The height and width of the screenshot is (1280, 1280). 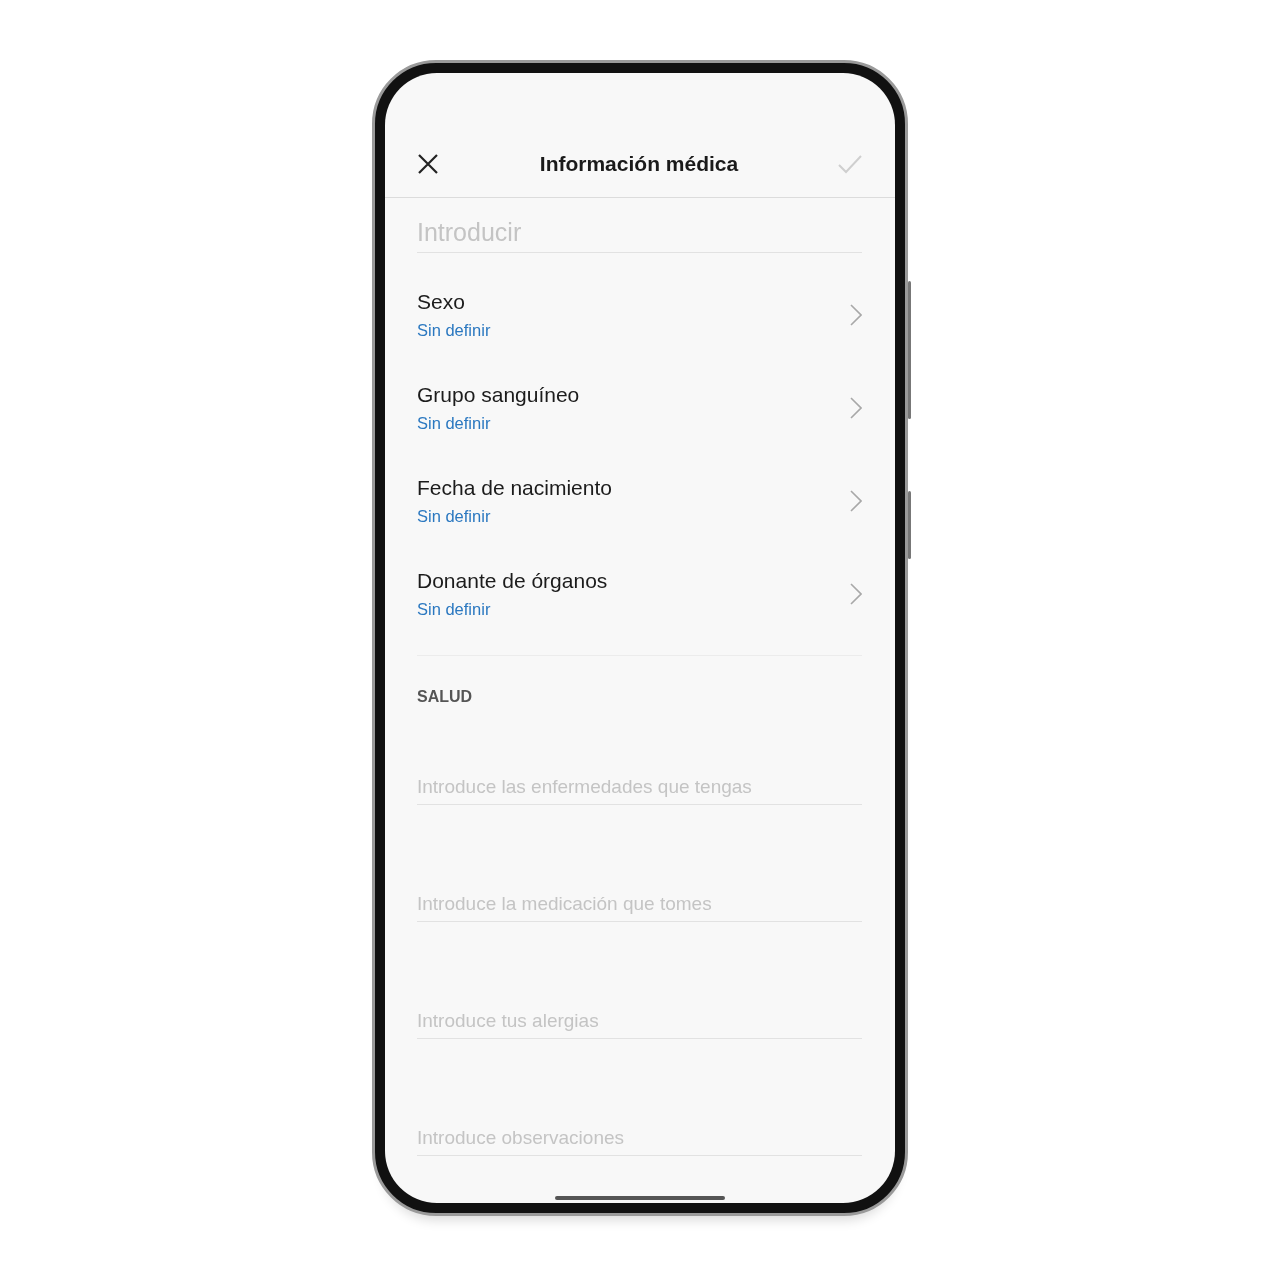 I want to click on screen-title: Información médica, so click(x=639, y=163).